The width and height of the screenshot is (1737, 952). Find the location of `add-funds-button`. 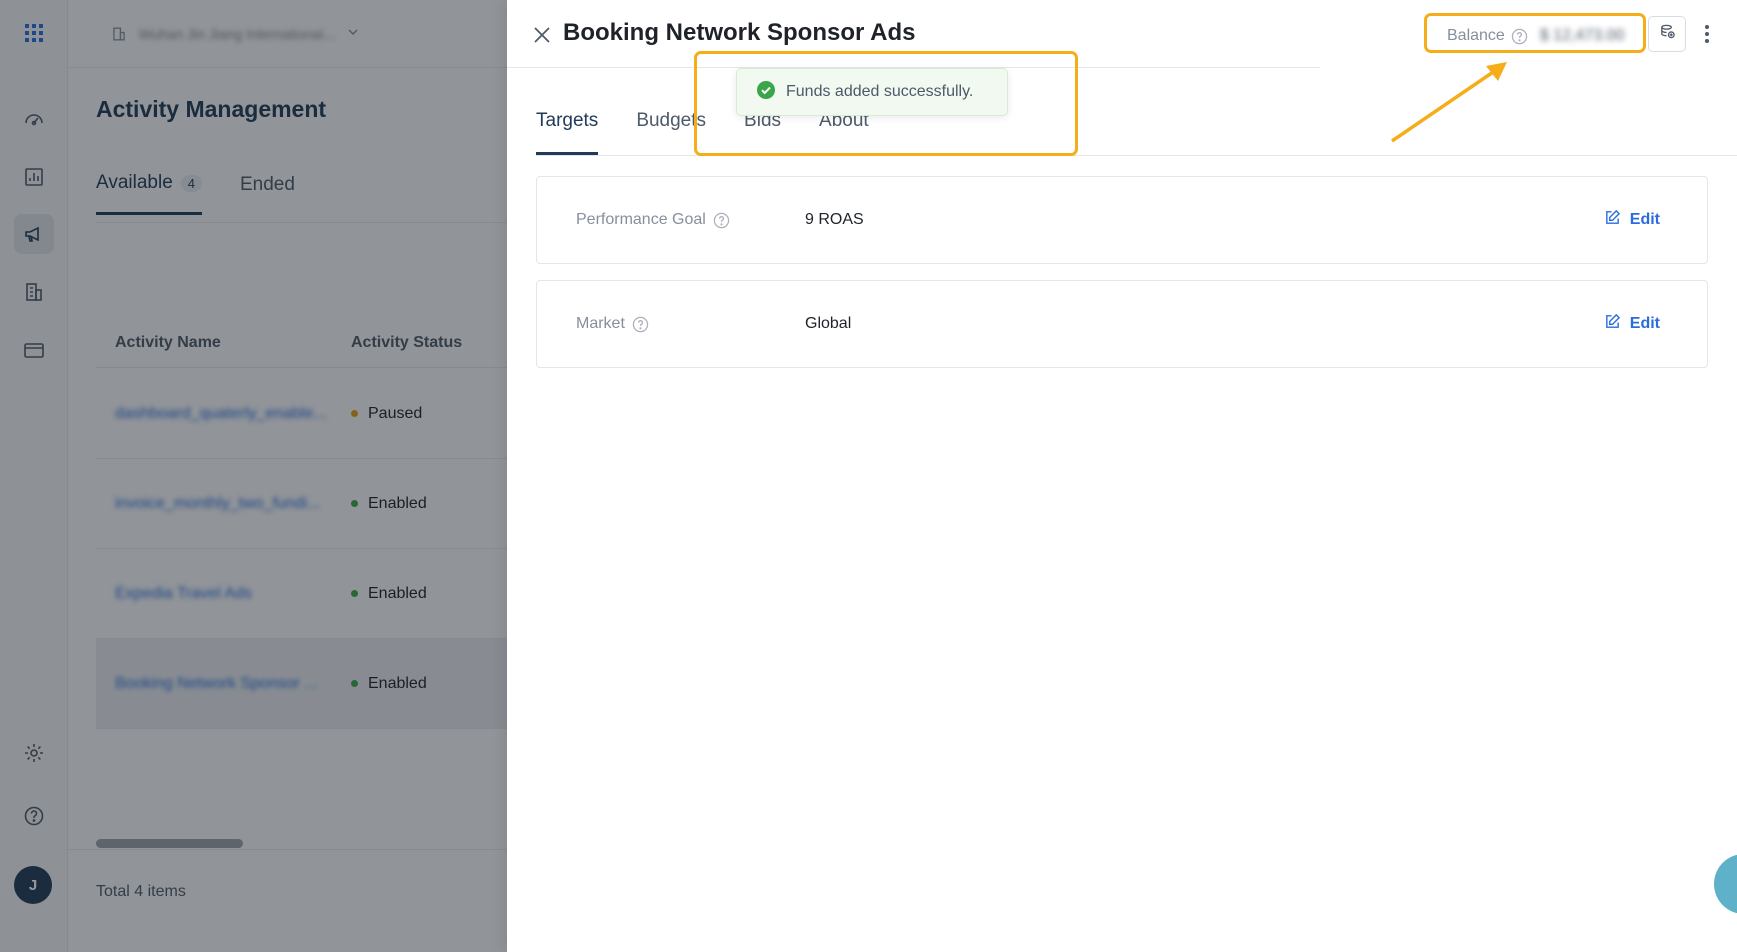

add-funds-button is located at coordinates (1667, 34).